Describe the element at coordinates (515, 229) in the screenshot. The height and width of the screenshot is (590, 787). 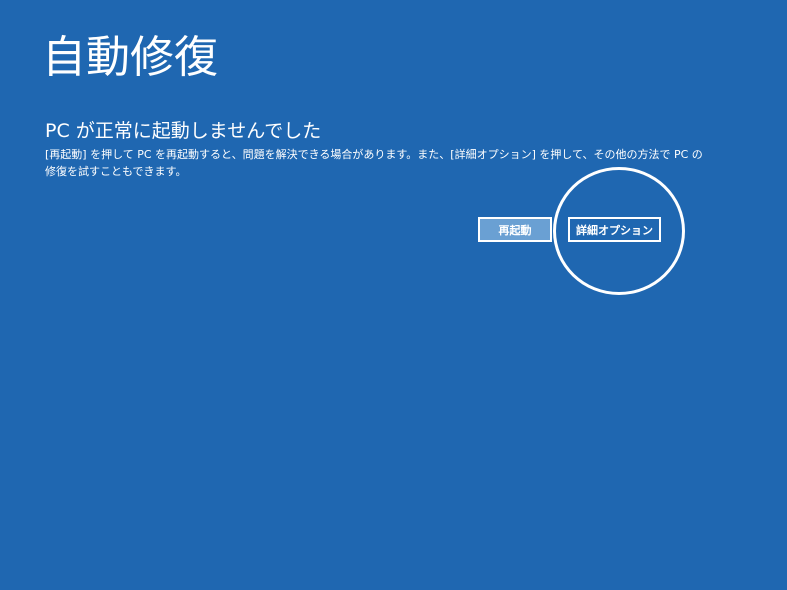
I see `restart-button: 再起動` at that location.